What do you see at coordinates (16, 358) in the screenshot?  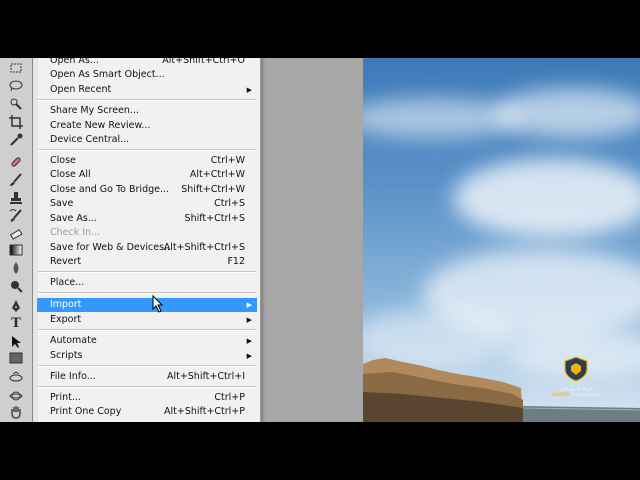 I see `shape-icon` at bounding box center [16, 358].